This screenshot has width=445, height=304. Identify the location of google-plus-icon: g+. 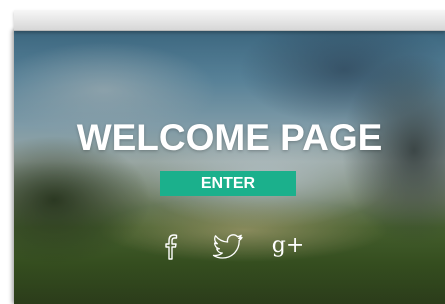
(288, 245).